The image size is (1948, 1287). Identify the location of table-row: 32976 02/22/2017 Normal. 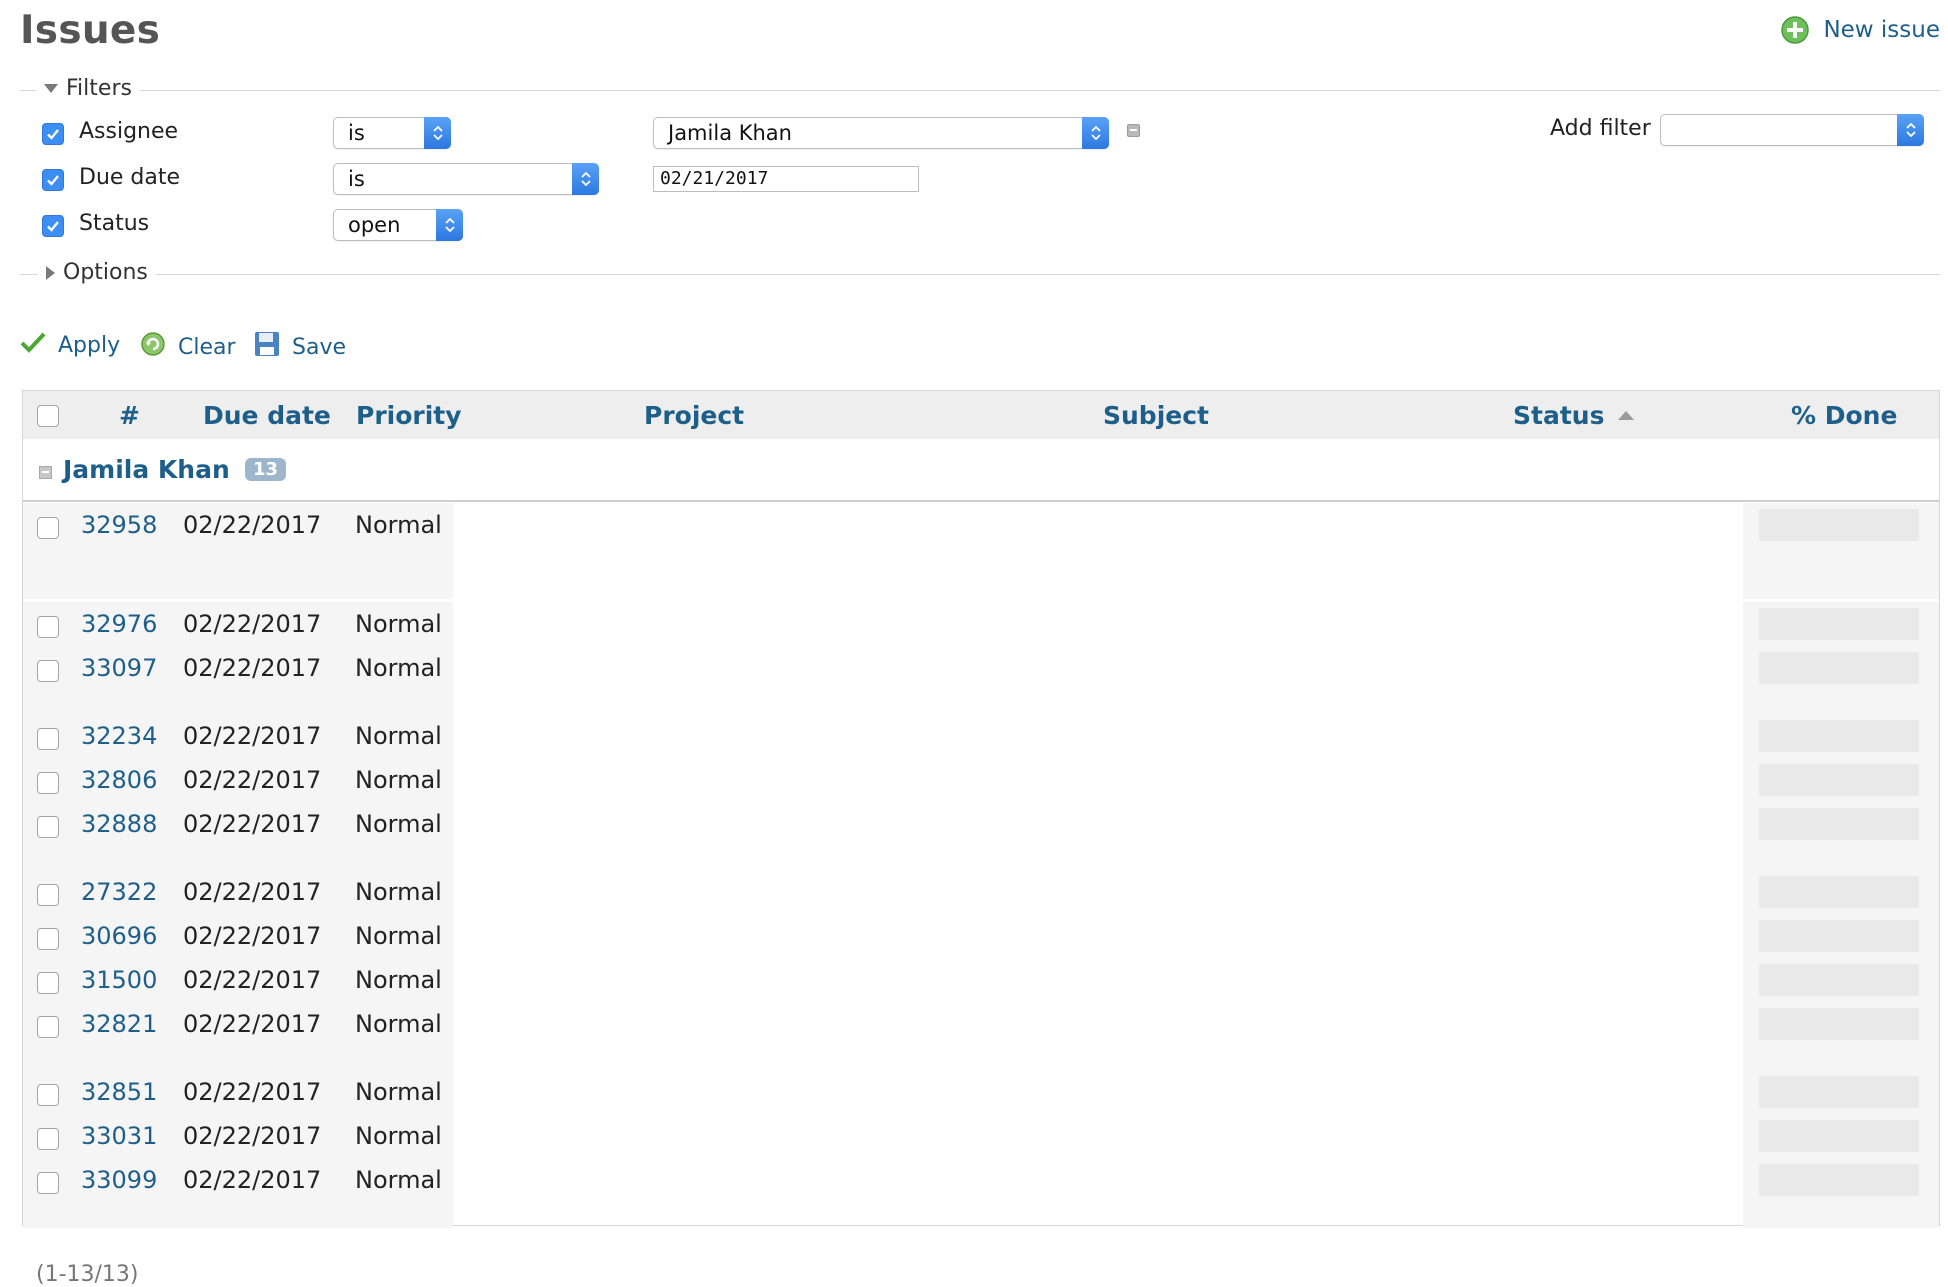
(981, 624).